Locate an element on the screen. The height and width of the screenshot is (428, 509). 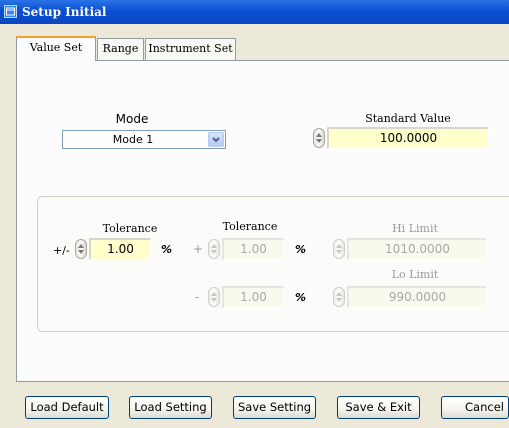
load-default-button: Load Default is located at coordinates (67, 407).